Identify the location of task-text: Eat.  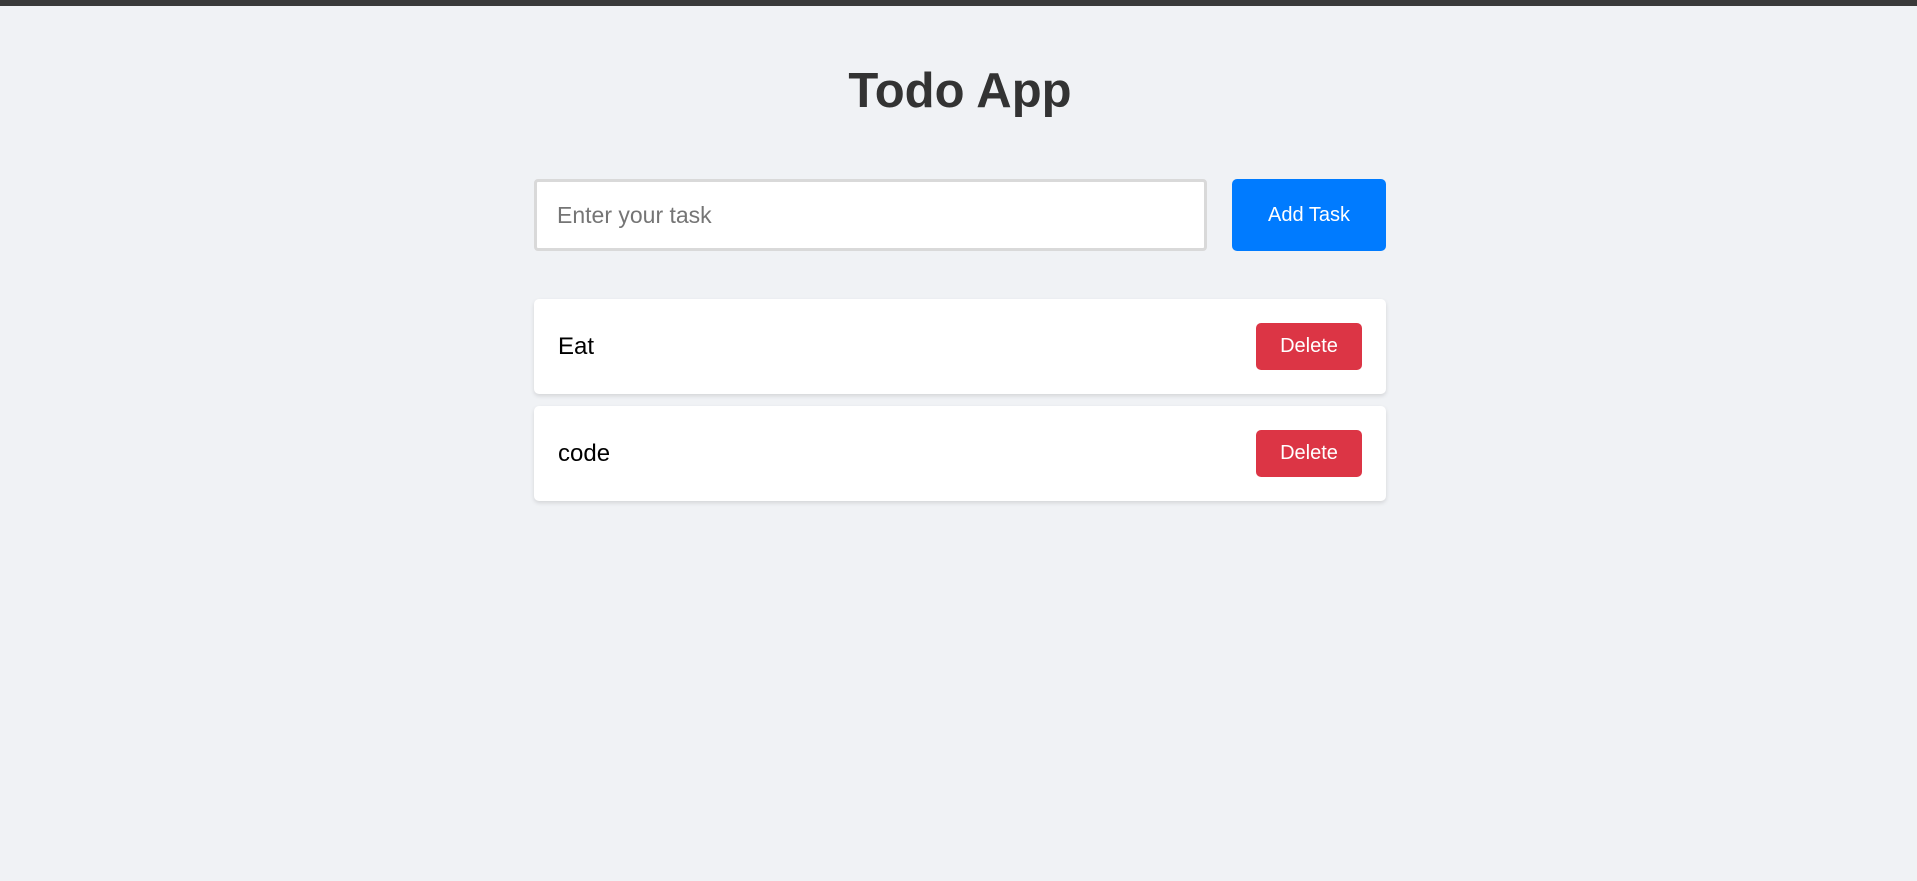
(576, 346).